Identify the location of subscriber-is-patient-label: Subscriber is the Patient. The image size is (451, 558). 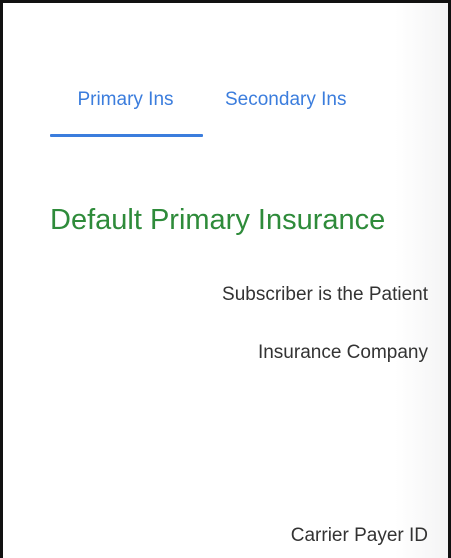
(325, 294).